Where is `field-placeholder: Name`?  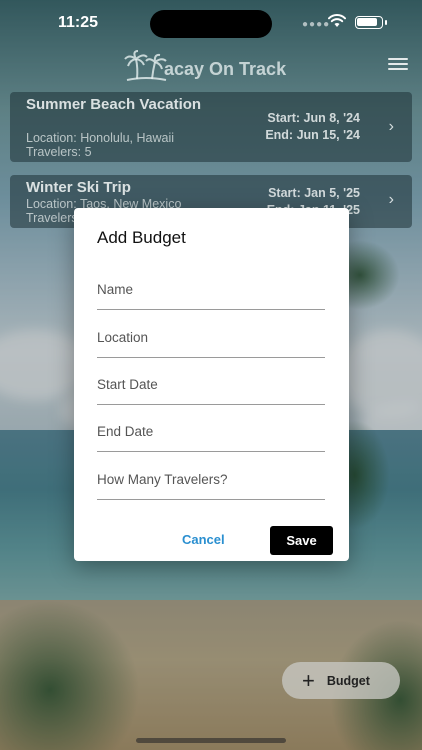
field-placeholder: Name is located at coordinates (115, 289).